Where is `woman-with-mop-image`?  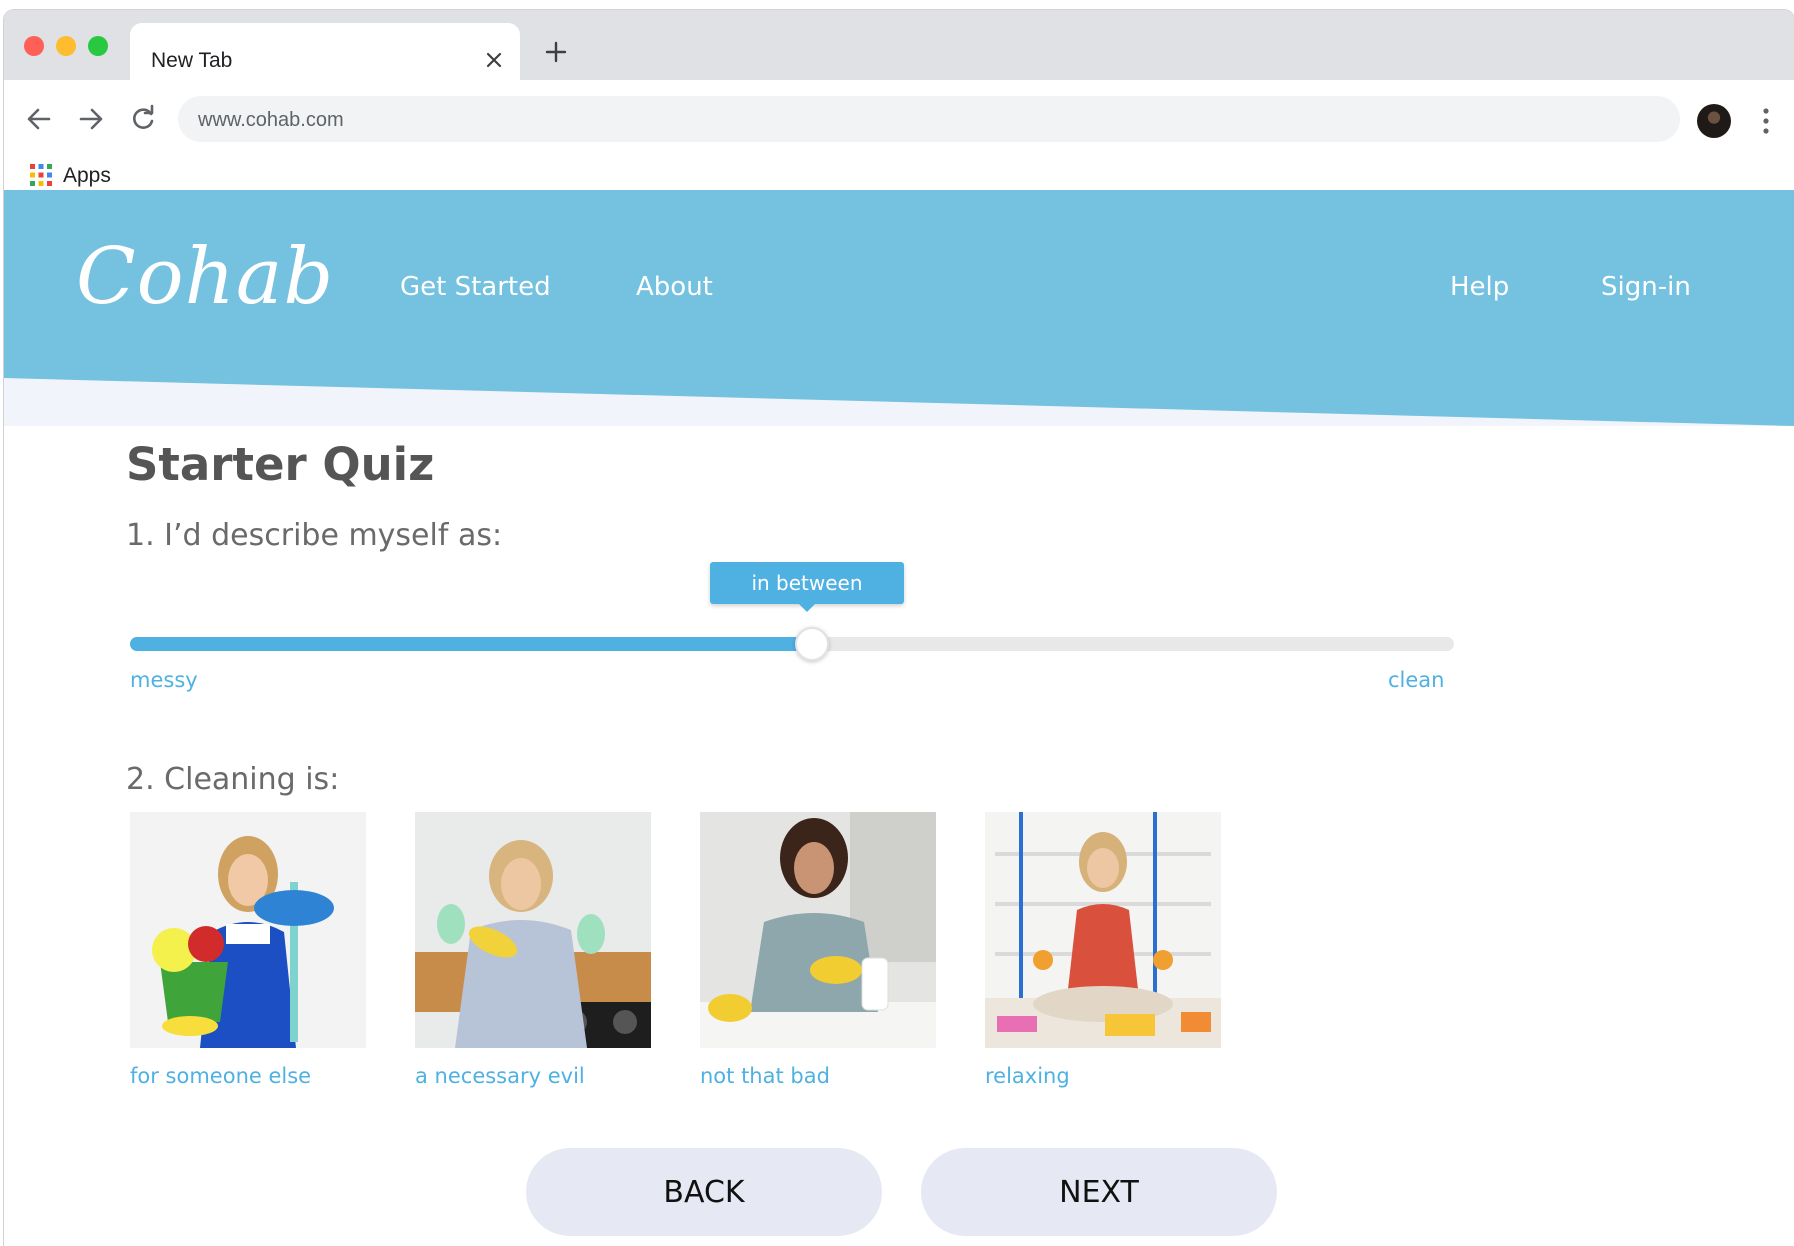
woman-with-mop-image is located at coordinates (248, 930).